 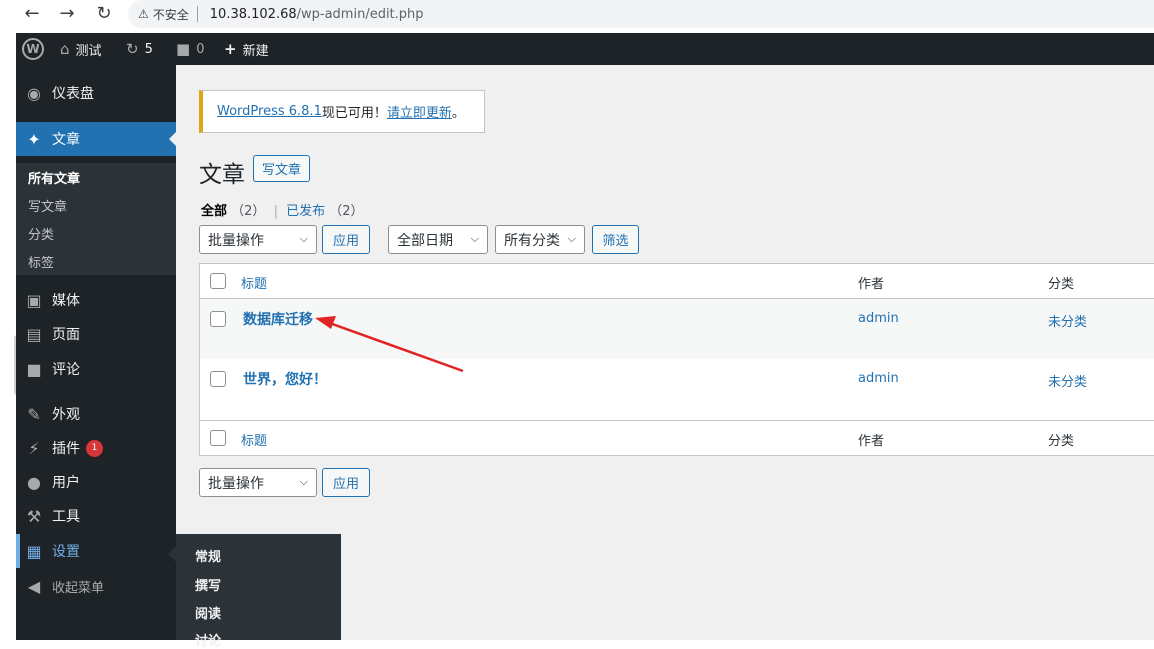 What do you see at coordinates (342, 111) in the screenshot?
I see `update-notice: WordPress 6.8.1 现已可用！ 请立即更新。` at bounding box center [342, 111].